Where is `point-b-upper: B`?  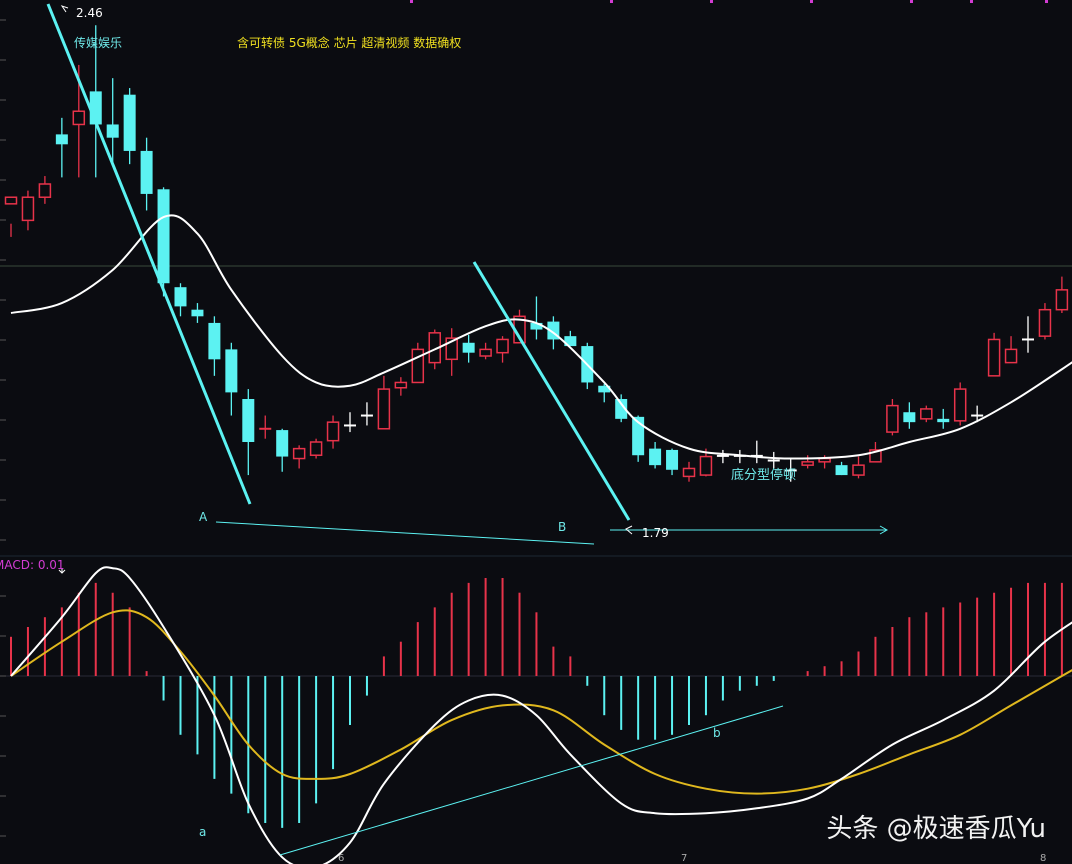 point-b-upper: B is located at coordinates (562, 527).